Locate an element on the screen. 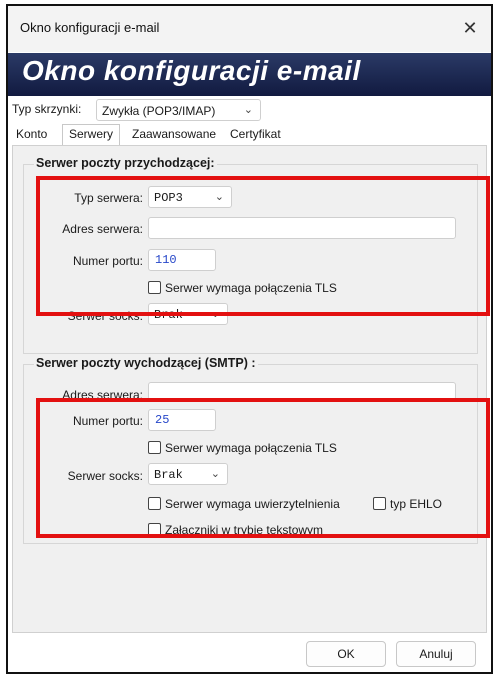  tab-bar: Konto Serwery Zaawansowane Certyfikat is located at coordinates (249, 135).